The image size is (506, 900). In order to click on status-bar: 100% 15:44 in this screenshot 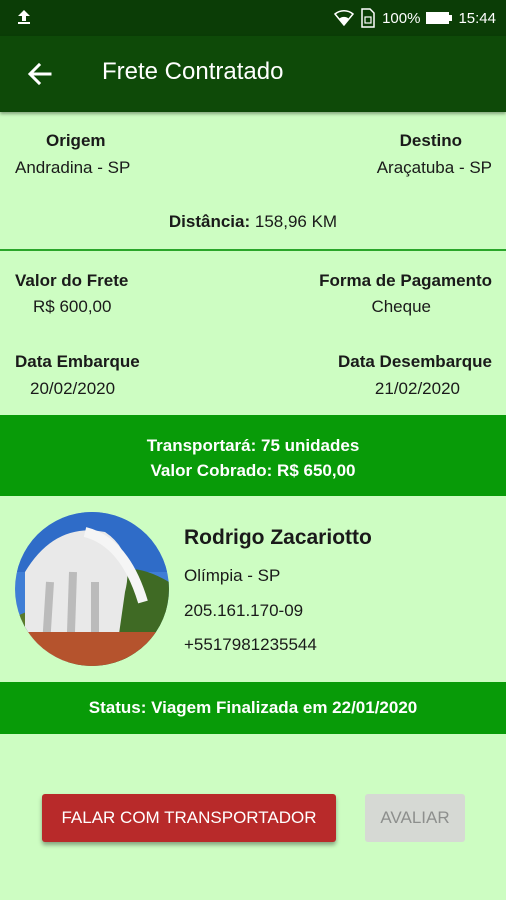, I will do `click(253, 18)`.